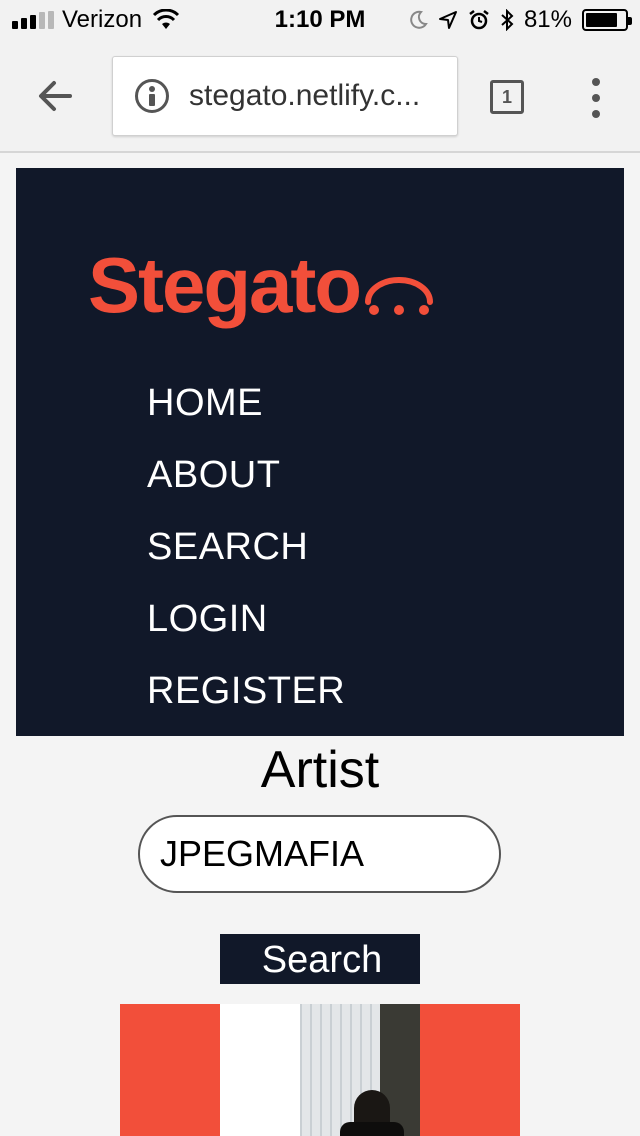 This screenshot has height=1136, width=640. Describe the element at coordinates (246, 700) in the screenshot. I see `nav-item-register: REGISTER` at that location.